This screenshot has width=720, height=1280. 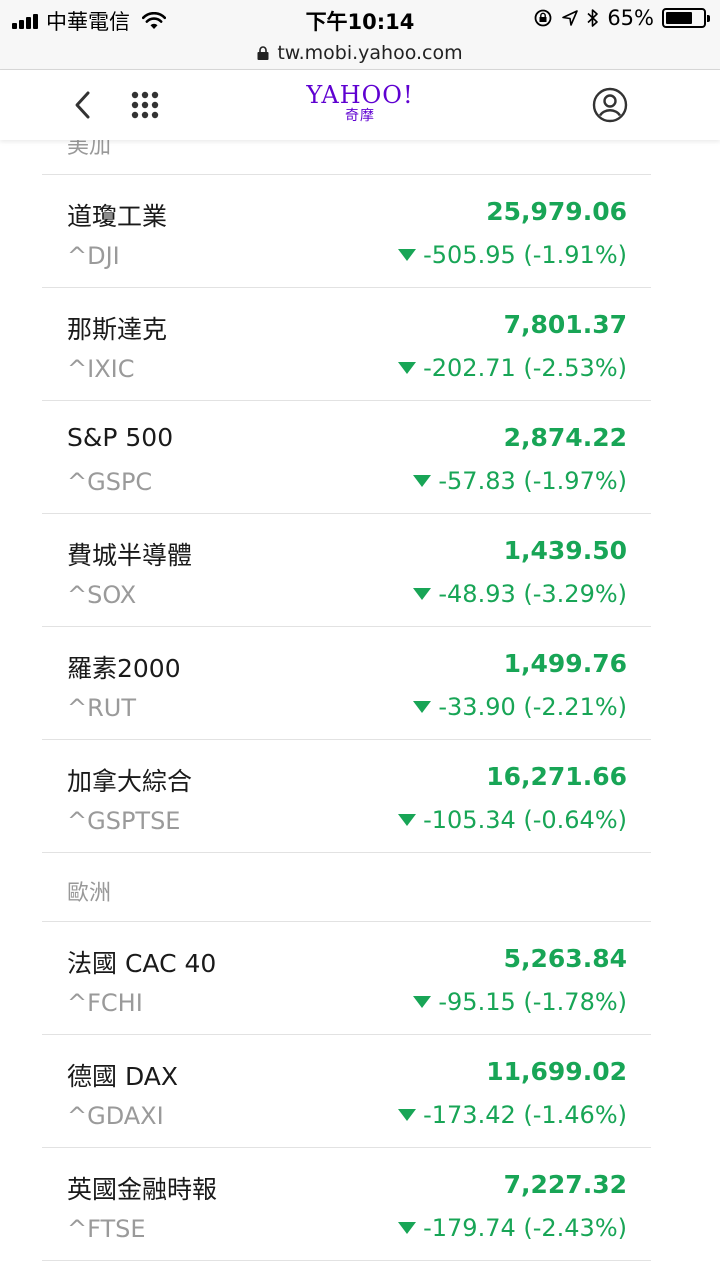 What do you see at coordinates (124, 668) in the screenshot?
I see `index-name: 羅素2000` at bounding box center [124, 668].